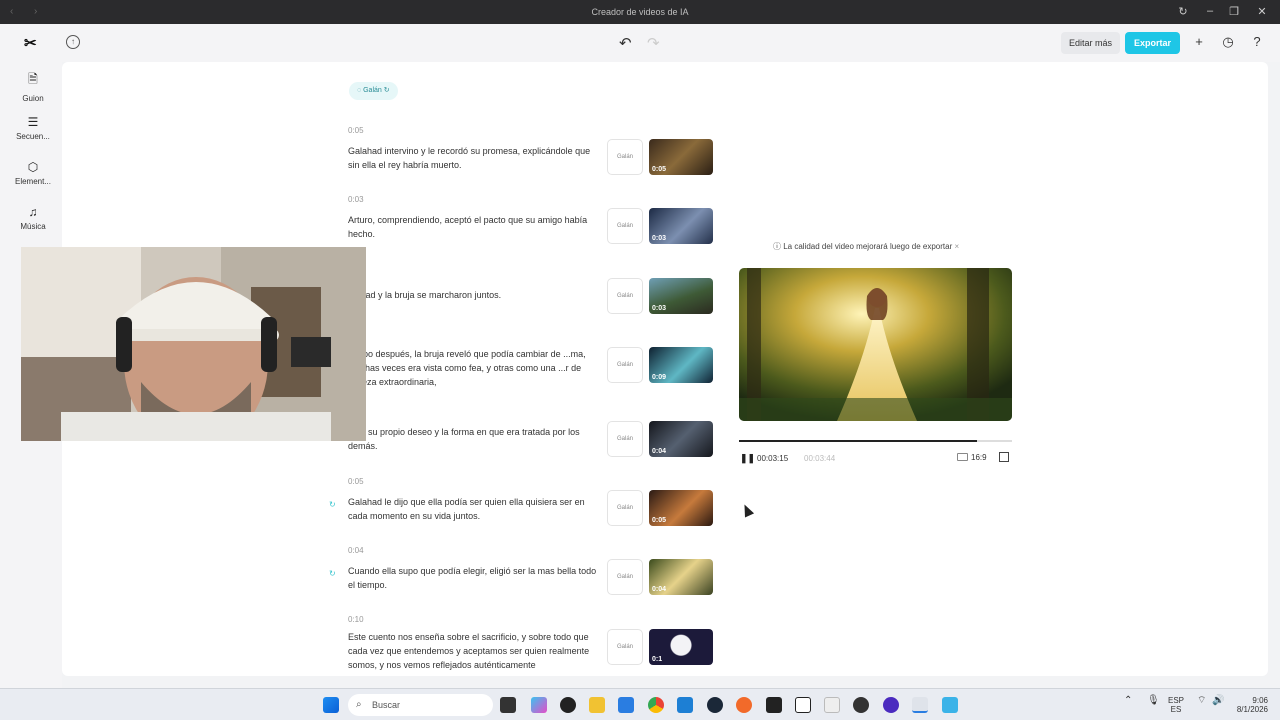  Describe the element at coordinates (875, 441) in the screenshot. I see `playback-progress` at that location.